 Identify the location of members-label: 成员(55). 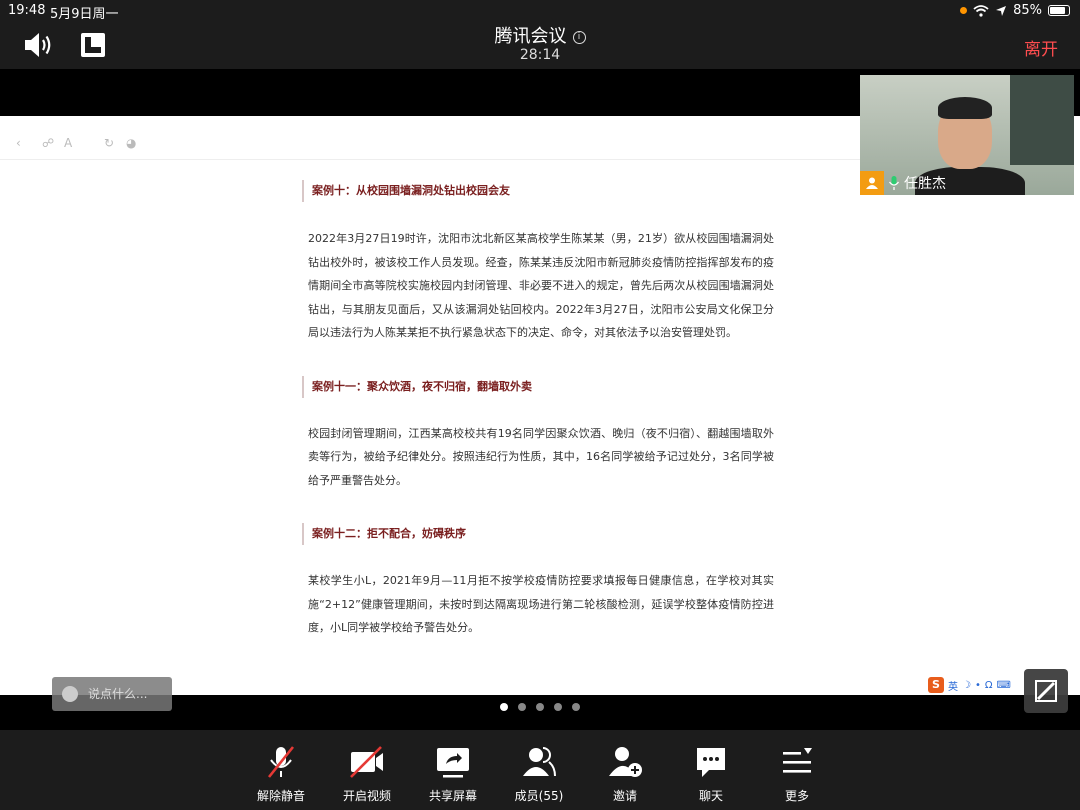
(539, 796).